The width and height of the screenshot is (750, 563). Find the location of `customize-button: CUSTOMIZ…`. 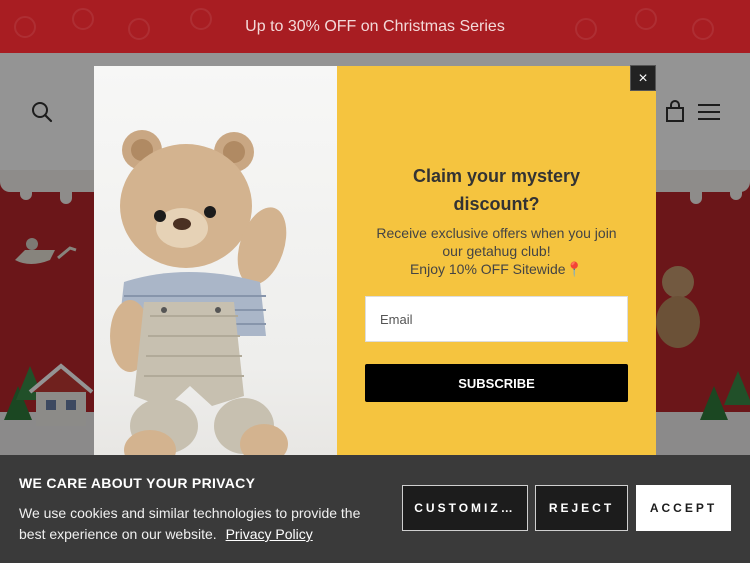

customize-button: CUSTOMIZ… is located at coordinates (465, 508).